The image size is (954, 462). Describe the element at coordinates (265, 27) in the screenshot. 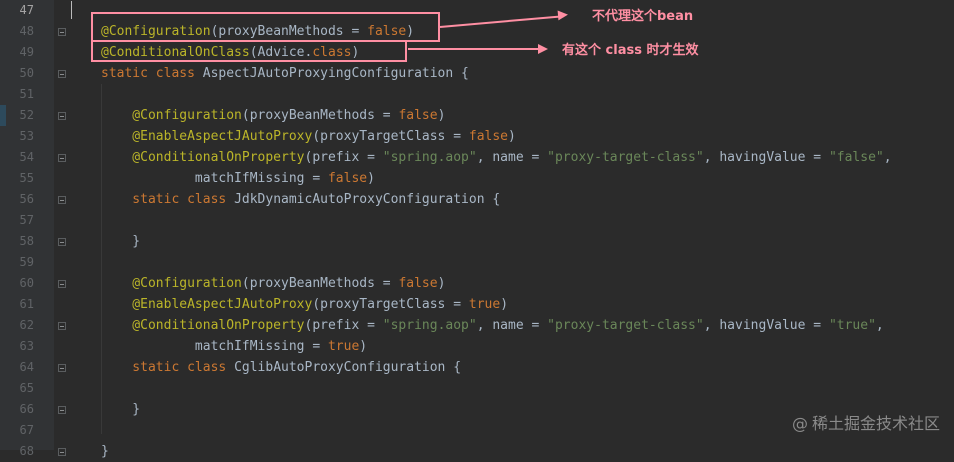

I see `callout-box-configuration` at that location.